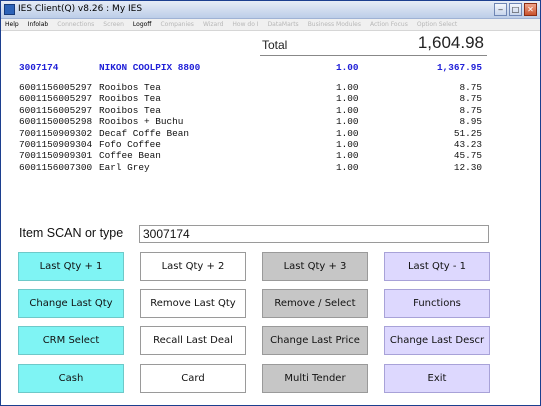  What do you see at coordinates (450, 42) in the screenshot?
I see `total-value: 1,604.98` at bounding box center [450, 42].